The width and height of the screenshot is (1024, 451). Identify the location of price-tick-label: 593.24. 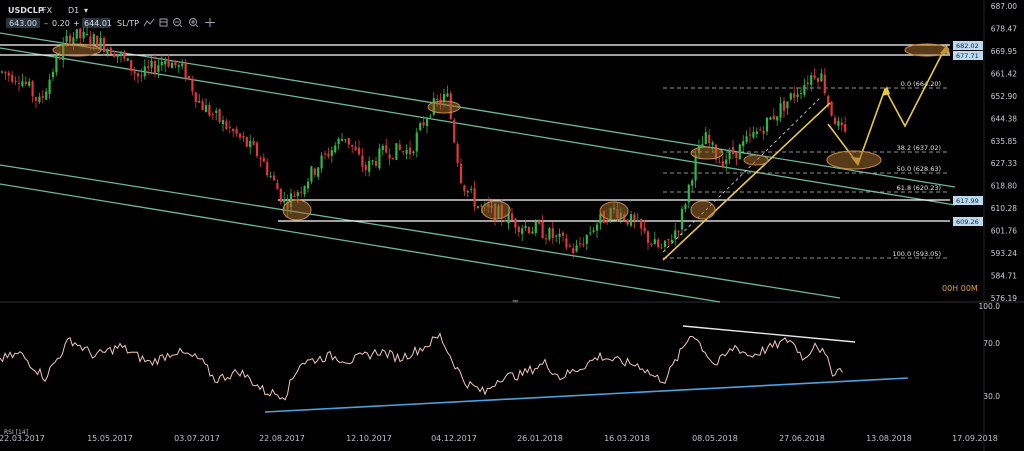
(1004, 253).